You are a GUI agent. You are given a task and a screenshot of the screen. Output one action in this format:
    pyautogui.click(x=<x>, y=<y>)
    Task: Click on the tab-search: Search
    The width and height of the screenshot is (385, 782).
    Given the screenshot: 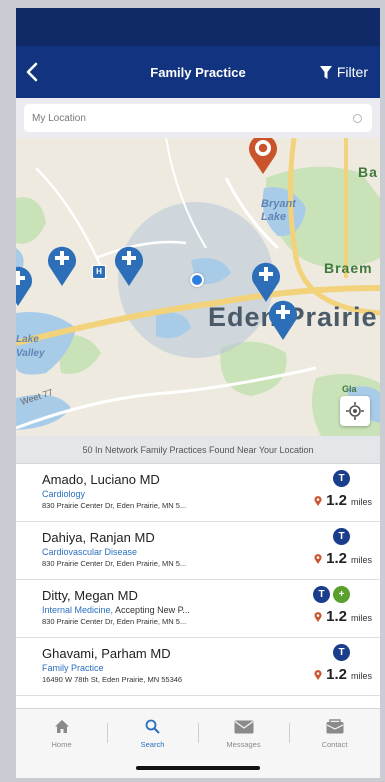 What is the action you would take?
    pyautogui.click(x=152, y=734)
    